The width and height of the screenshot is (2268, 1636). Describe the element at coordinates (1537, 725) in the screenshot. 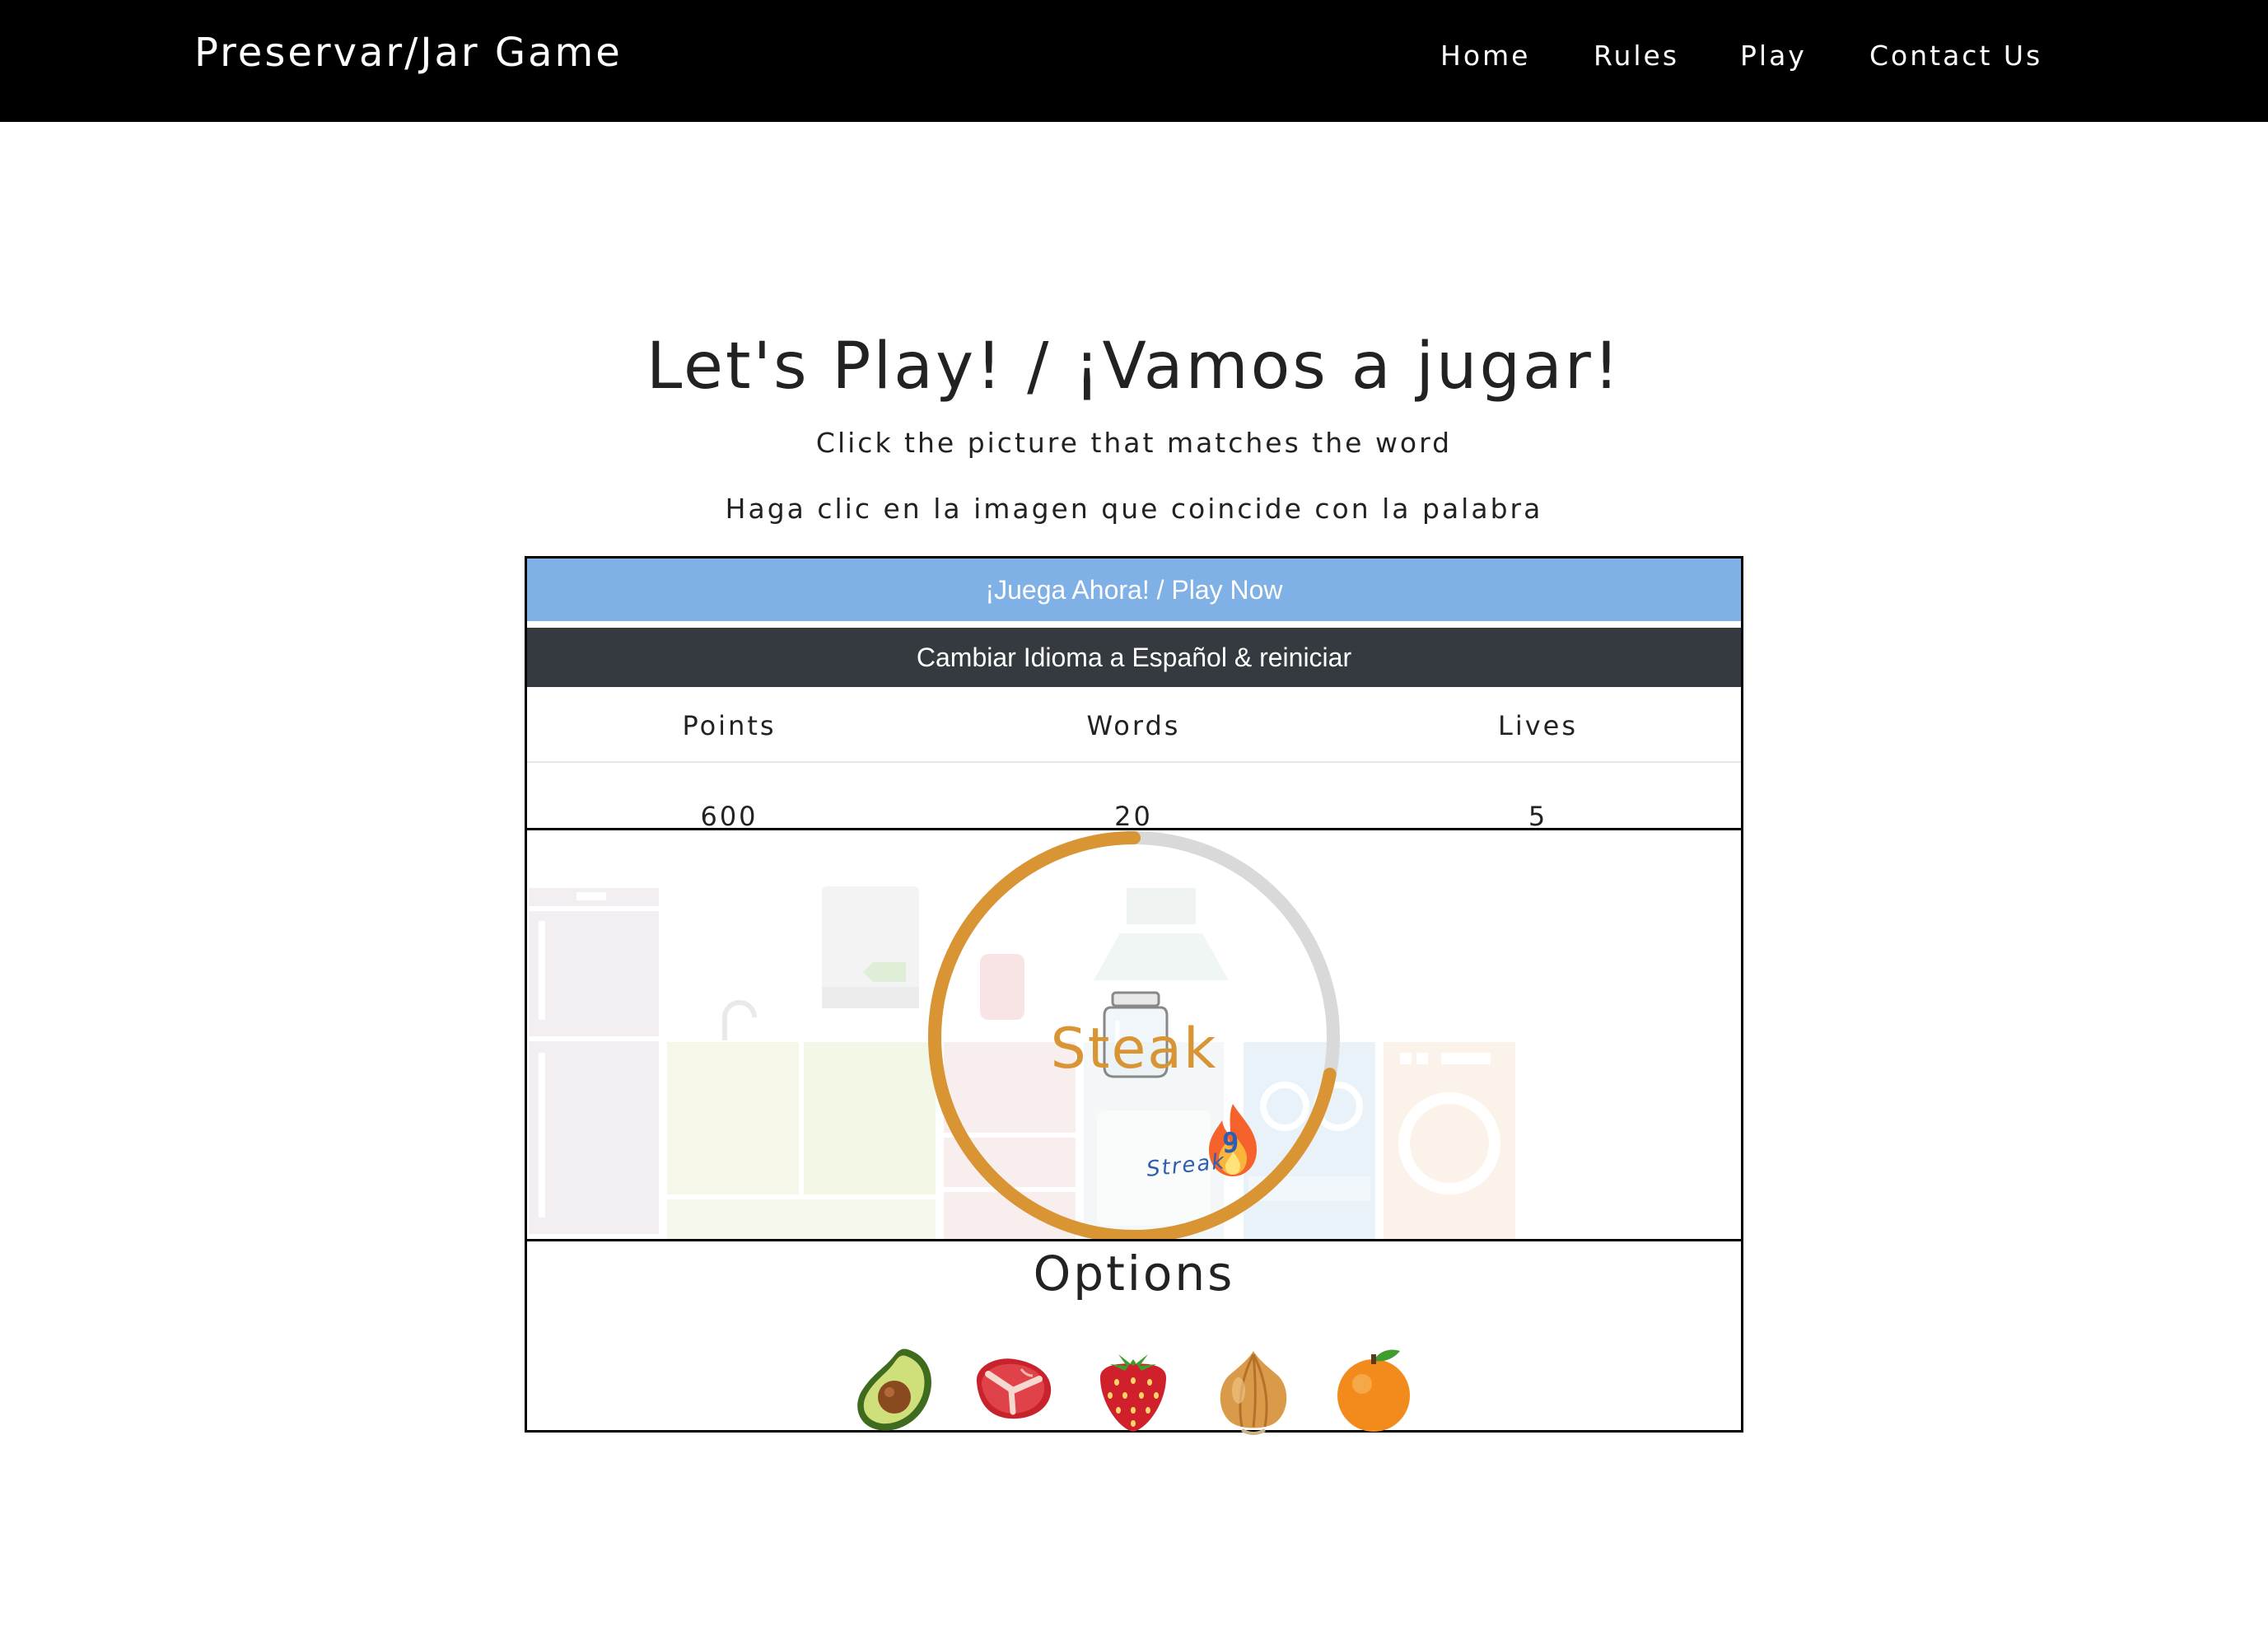

I see `lives-label: Lives` at that location.